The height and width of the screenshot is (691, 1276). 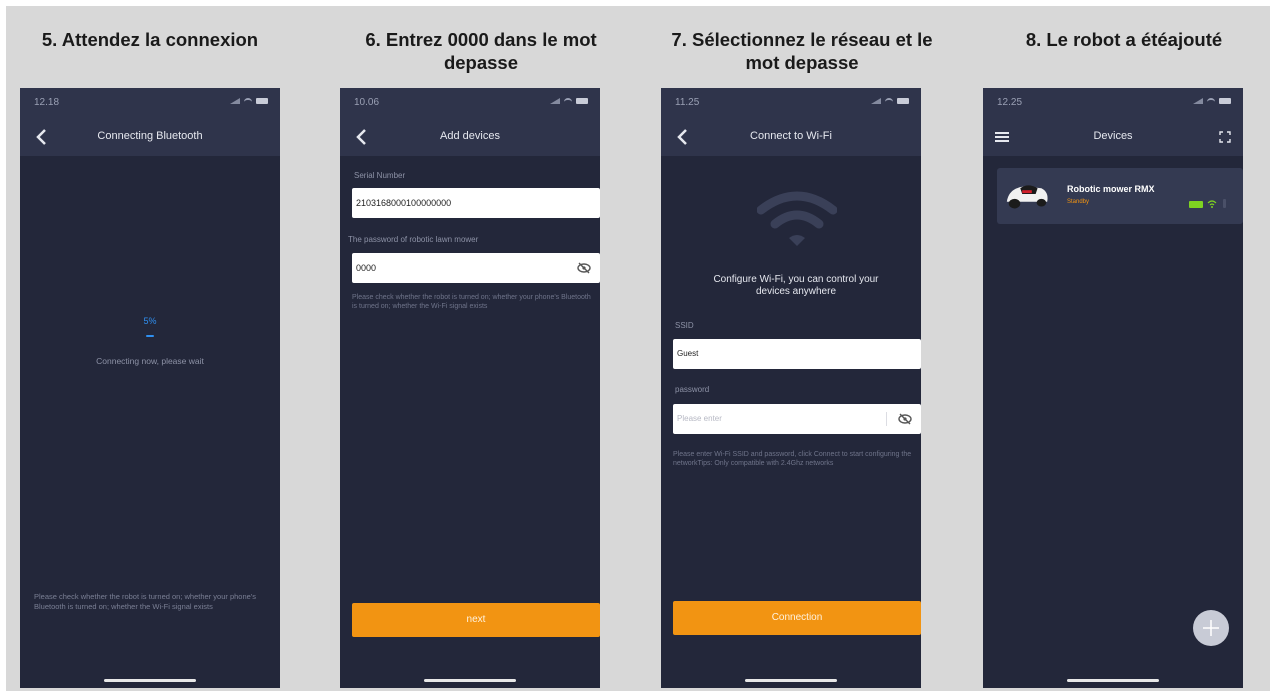 What do you see at coordinates (476, 203) in the screenshot?
I see `serial-number-field: 2103168000100000000` at bounding box center [476, 203].